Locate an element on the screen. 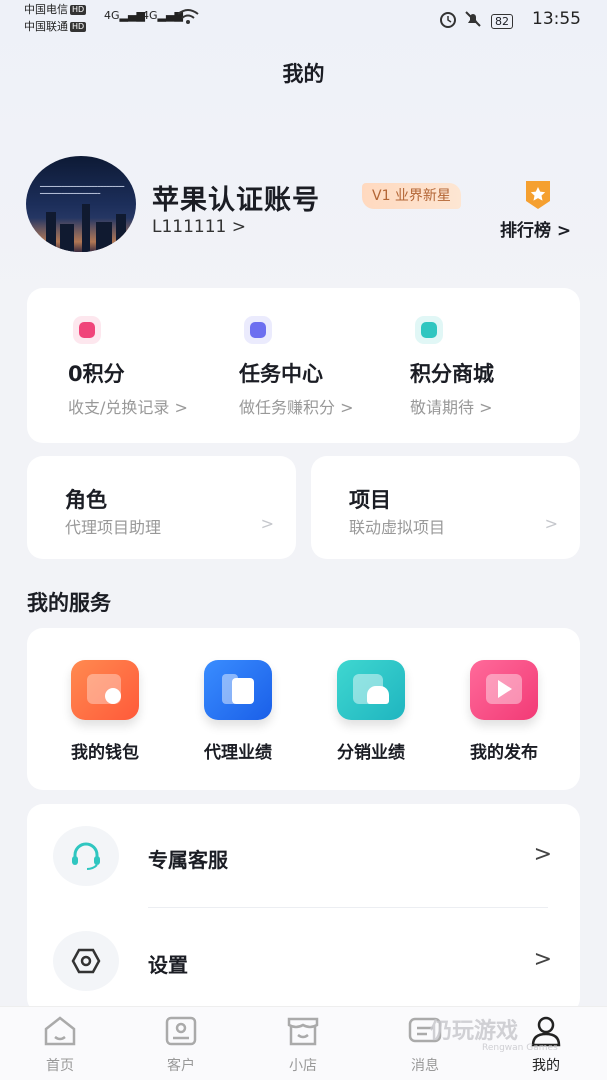 The height and width of the screenshot is (1080, 607). tab-label: 客户 is located at coordinates (181, 1066).